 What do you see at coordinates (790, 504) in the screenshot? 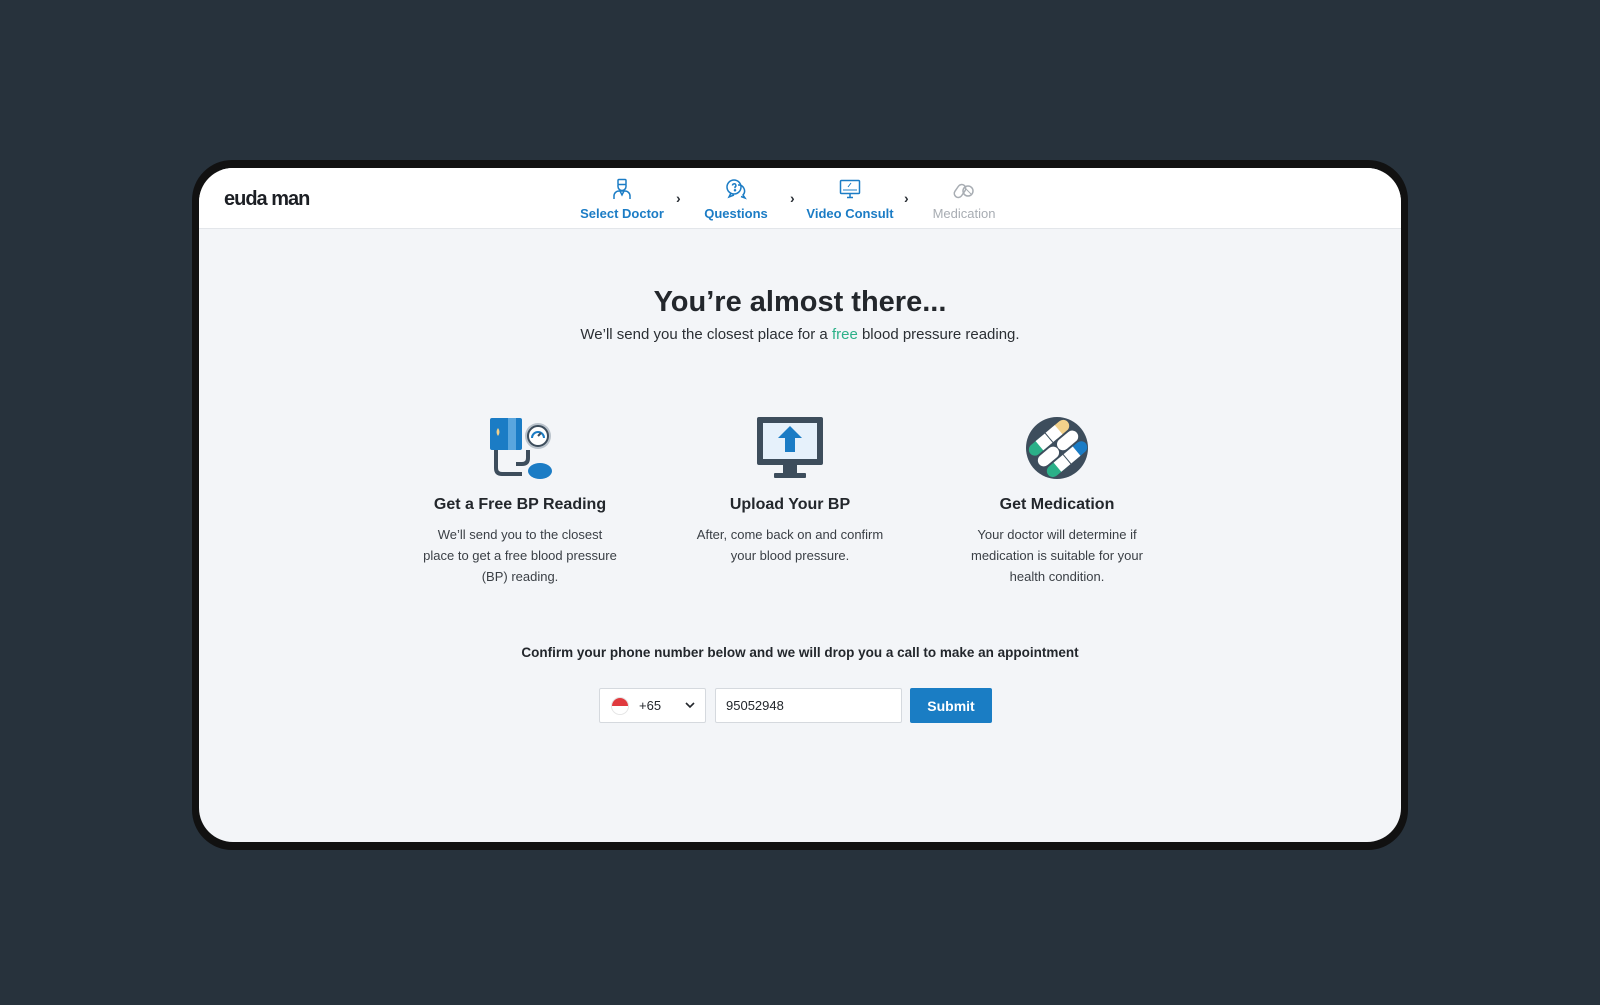
I see `card-title: Upload Your BP` at bounding box center [790, 504].